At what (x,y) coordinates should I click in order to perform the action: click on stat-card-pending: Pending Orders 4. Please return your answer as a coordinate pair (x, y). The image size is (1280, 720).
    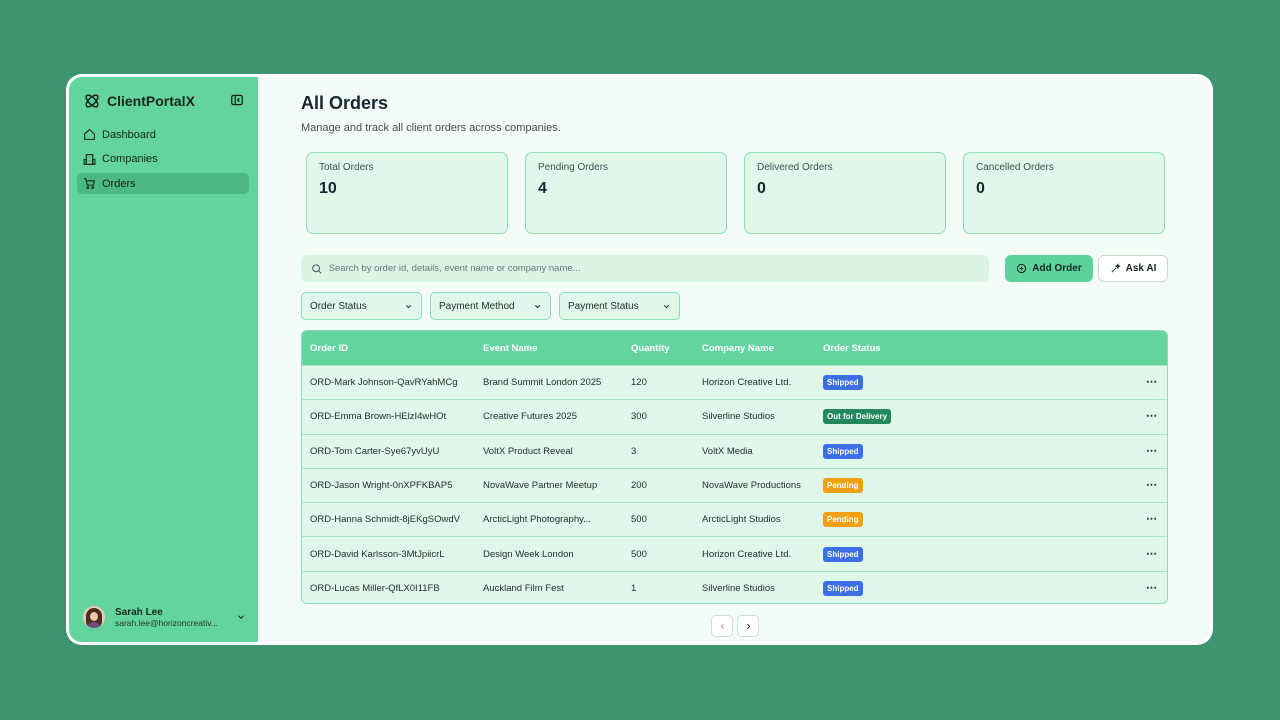
    Looking at the image, I should click on (626, 193).